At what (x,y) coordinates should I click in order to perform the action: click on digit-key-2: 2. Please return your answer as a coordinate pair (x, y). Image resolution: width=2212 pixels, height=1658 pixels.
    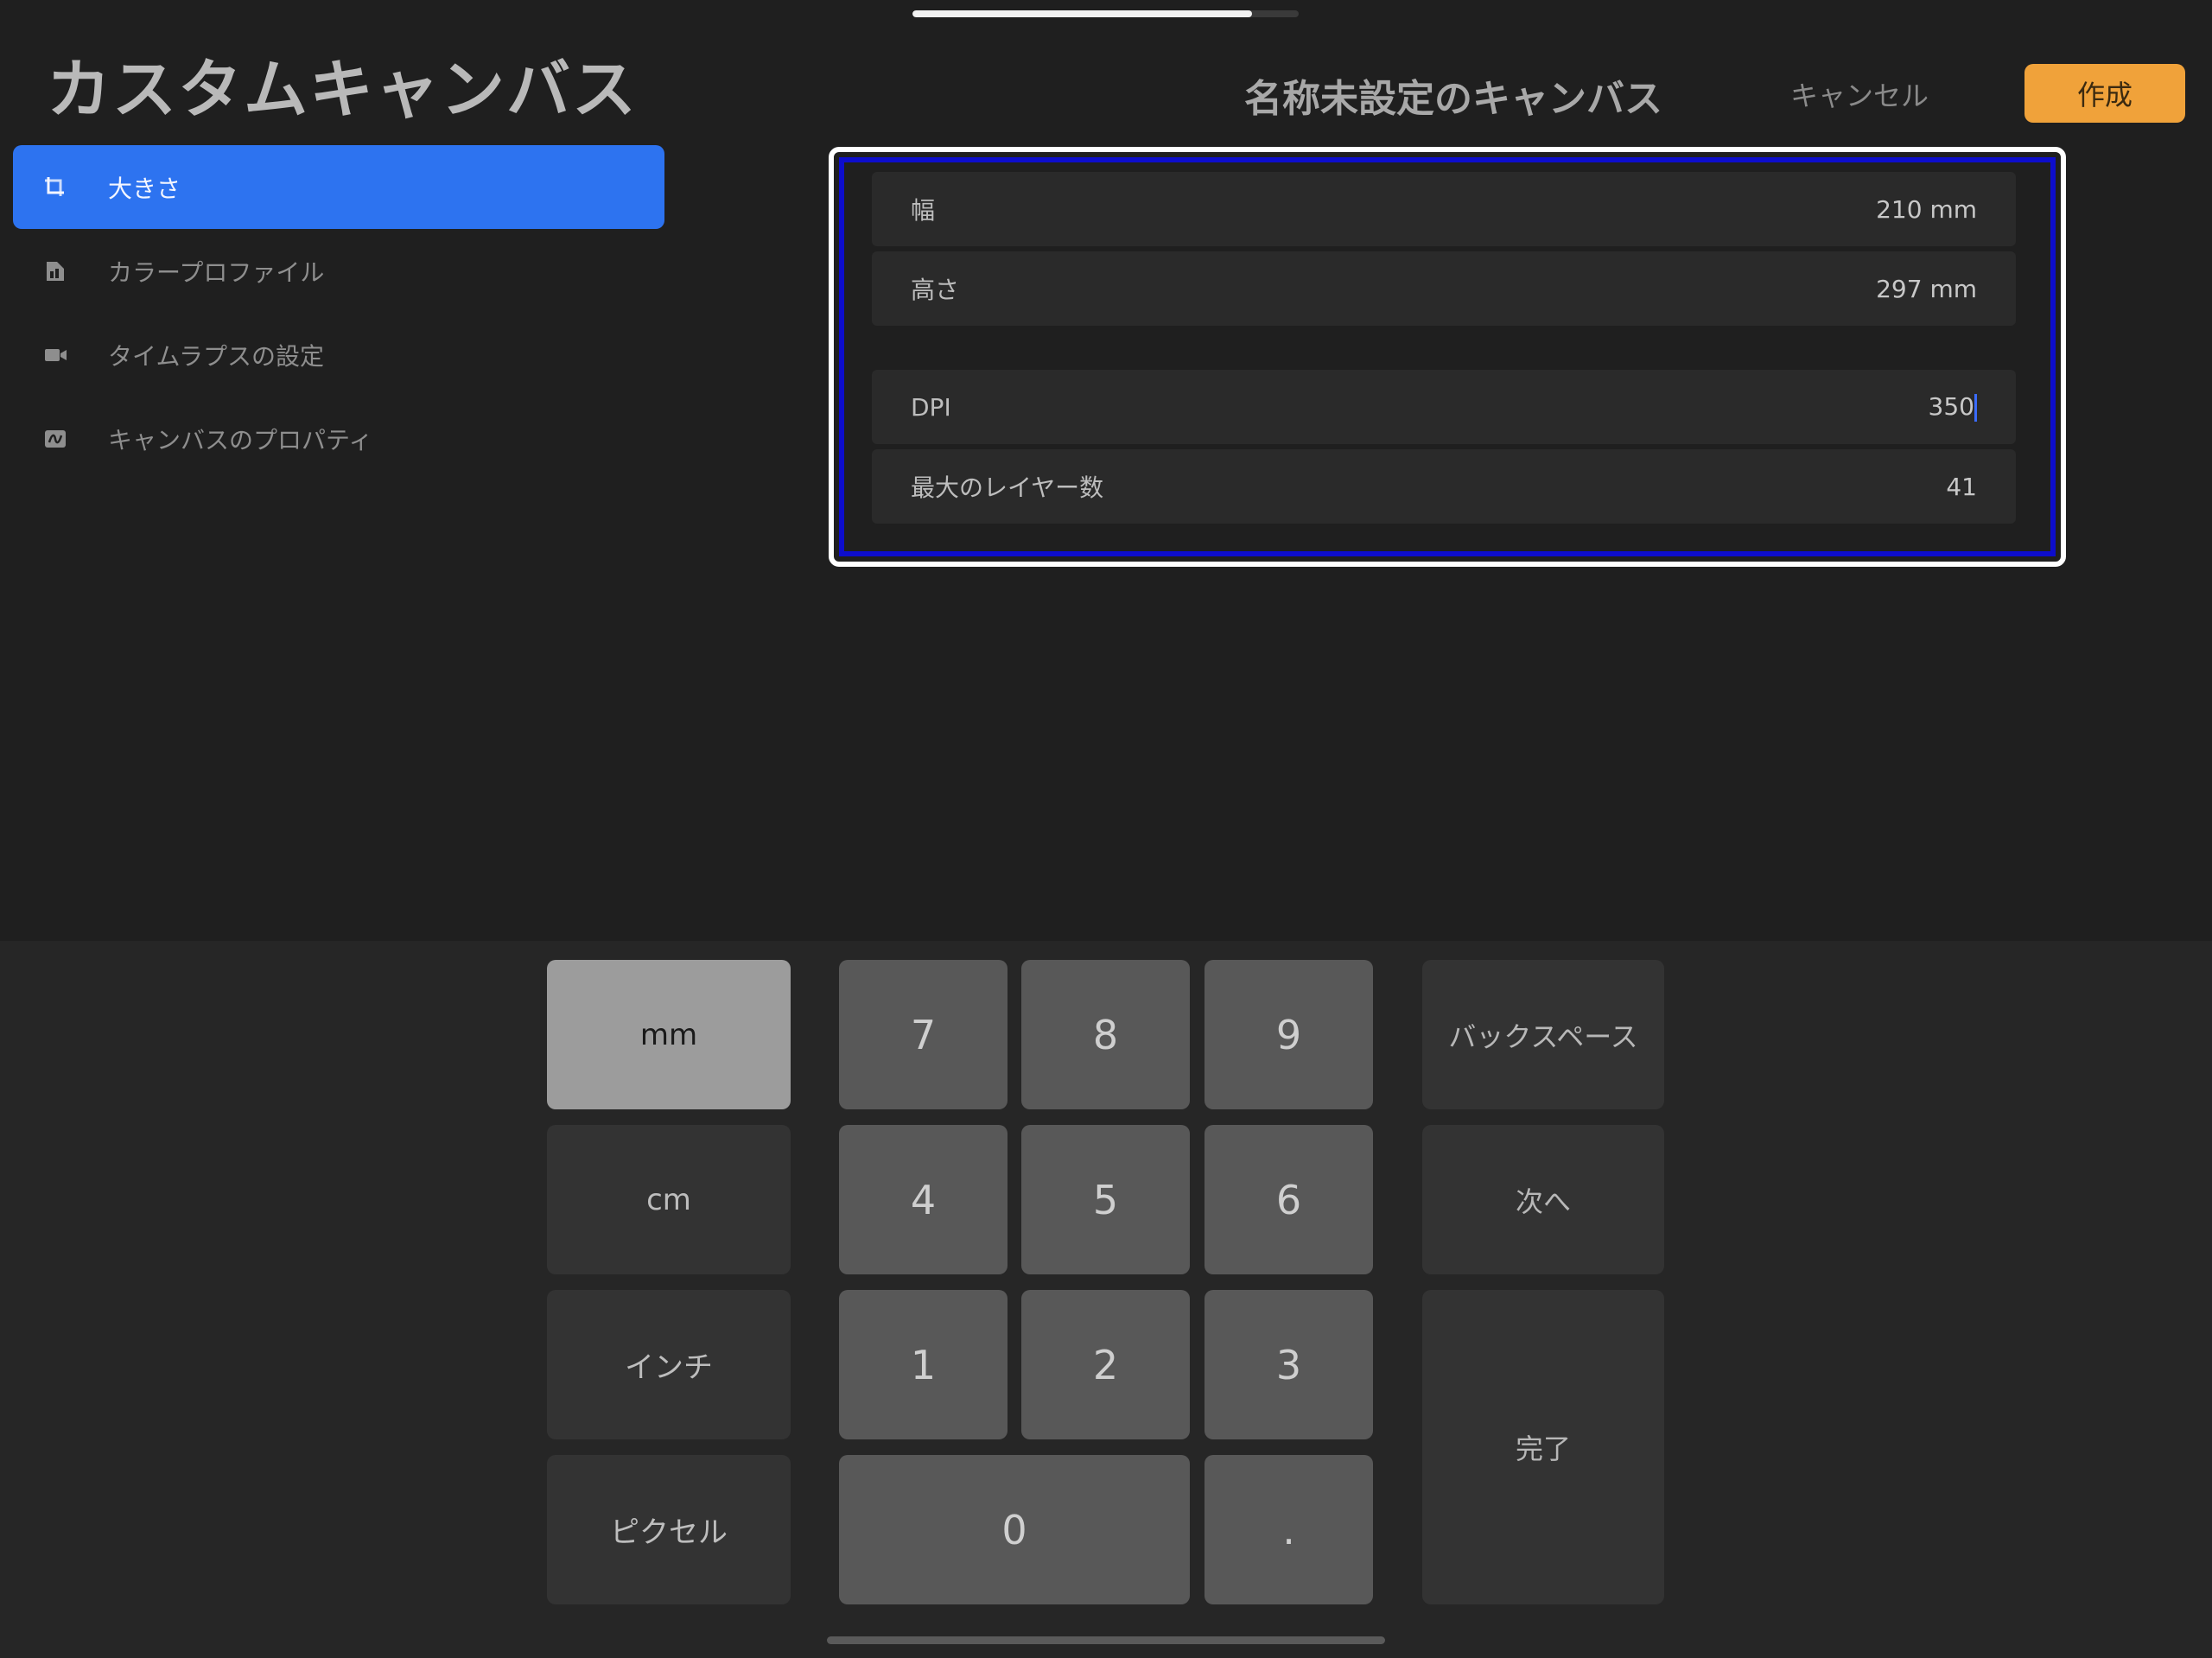
    Looking at the image, I should click on (1105, 1364).